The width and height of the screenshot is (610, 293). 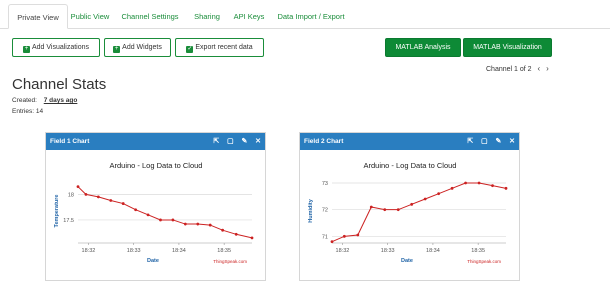 What do you see at coordinates (39, 111) in the screenshot?
I see `entries-value: 14` at bounding box center [39, 111].